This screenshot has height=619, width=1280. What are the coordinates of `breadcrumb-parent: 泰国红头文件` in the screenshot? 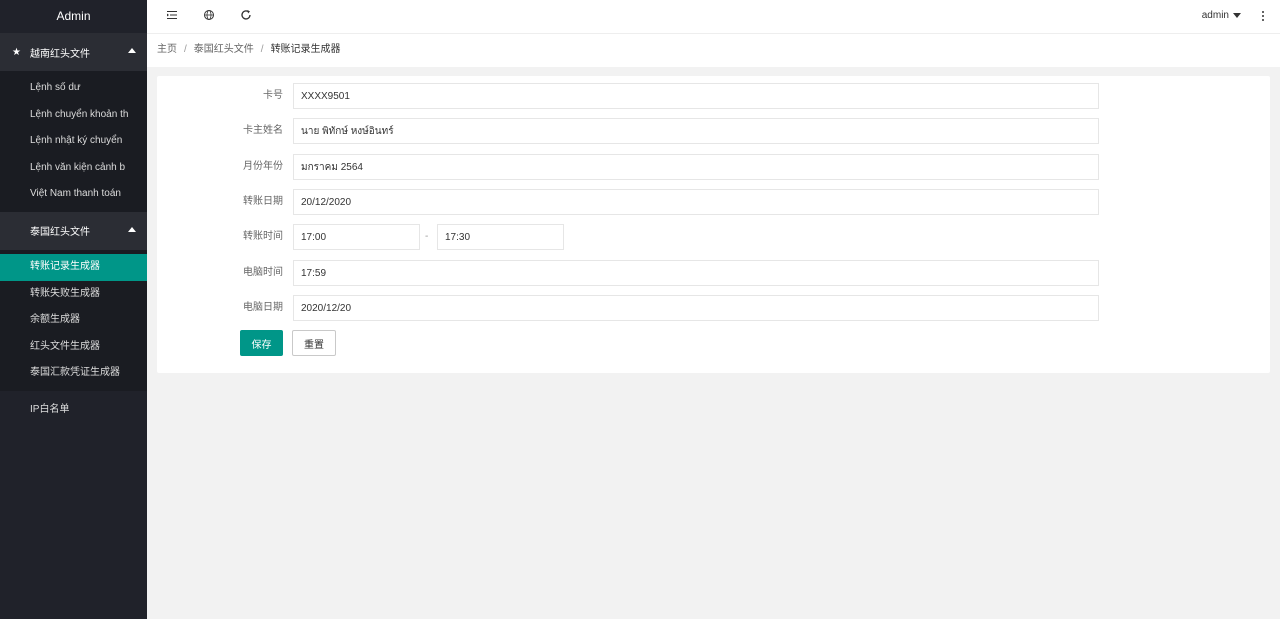 It's located at (224, 49).